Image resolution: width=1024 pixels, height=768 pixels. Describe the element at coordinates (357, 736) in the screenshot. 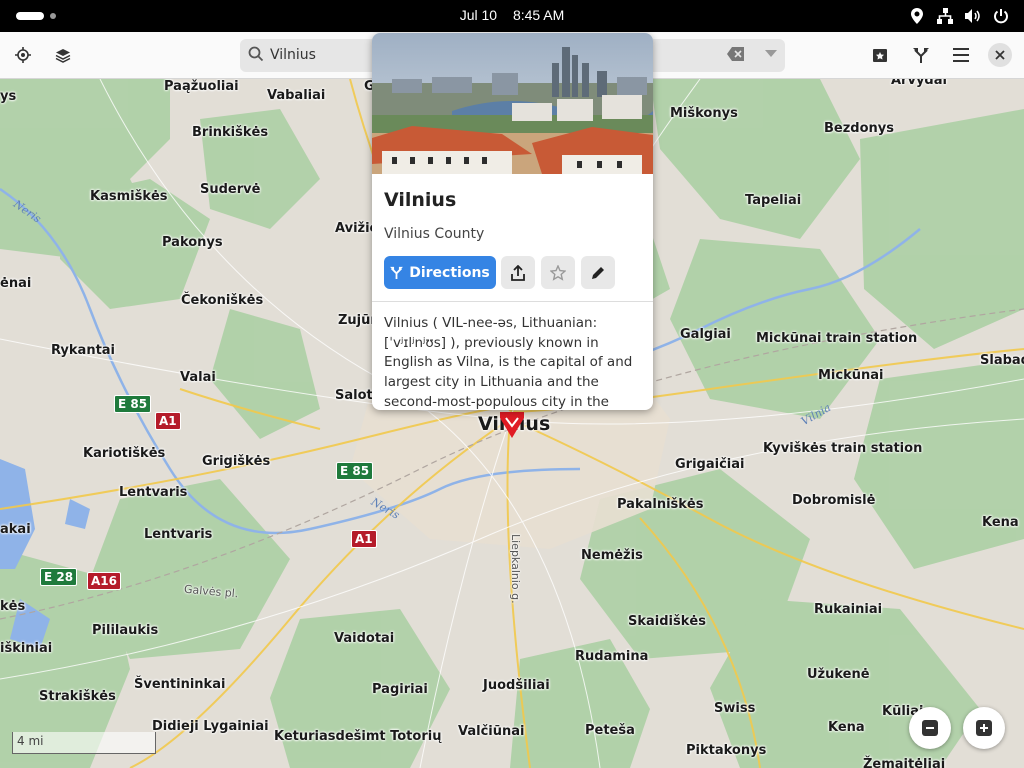

I see `place-label: Keturiasdešimt Totorių` at that location.